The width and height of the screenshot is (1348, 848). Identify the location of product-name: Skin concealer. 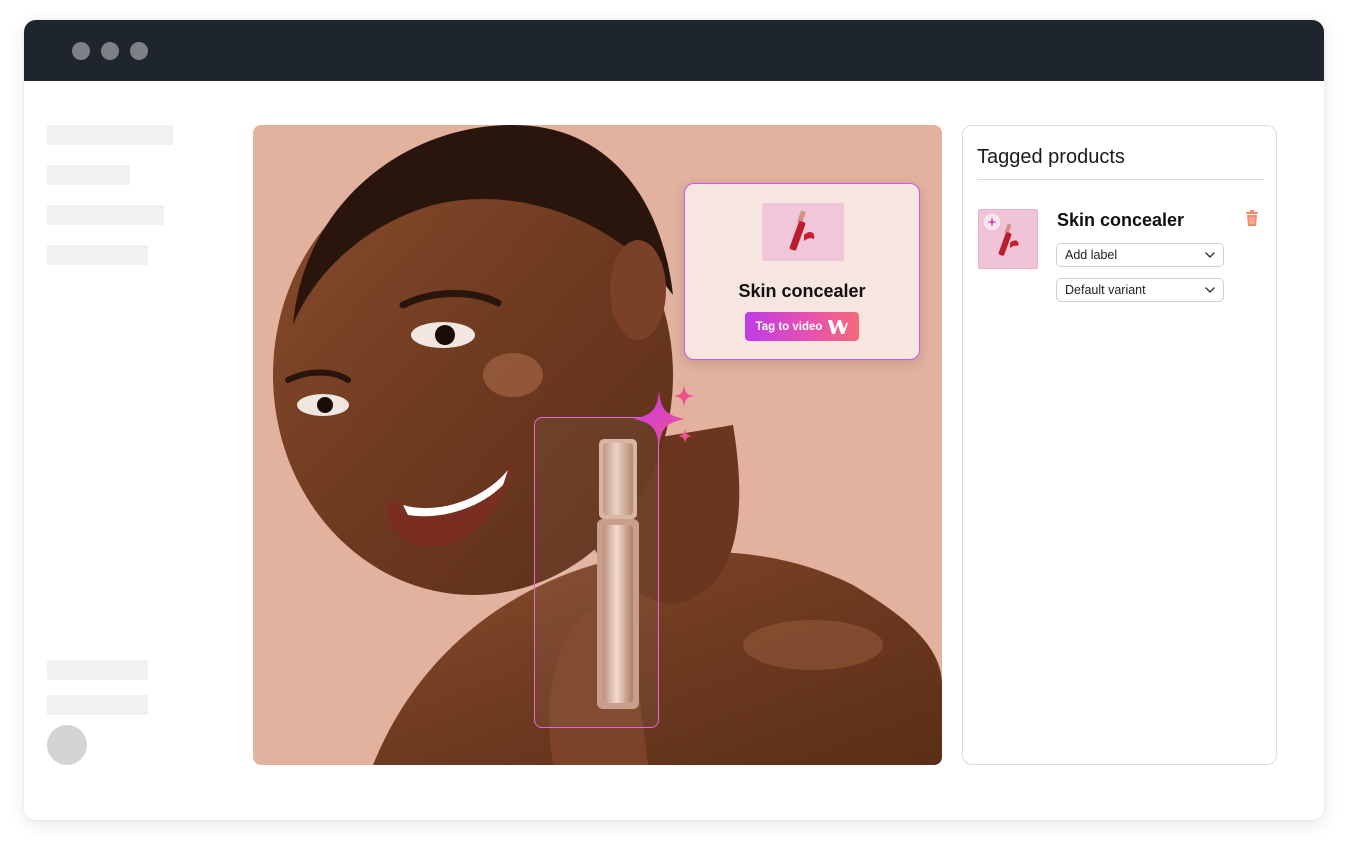
(1121, 220).